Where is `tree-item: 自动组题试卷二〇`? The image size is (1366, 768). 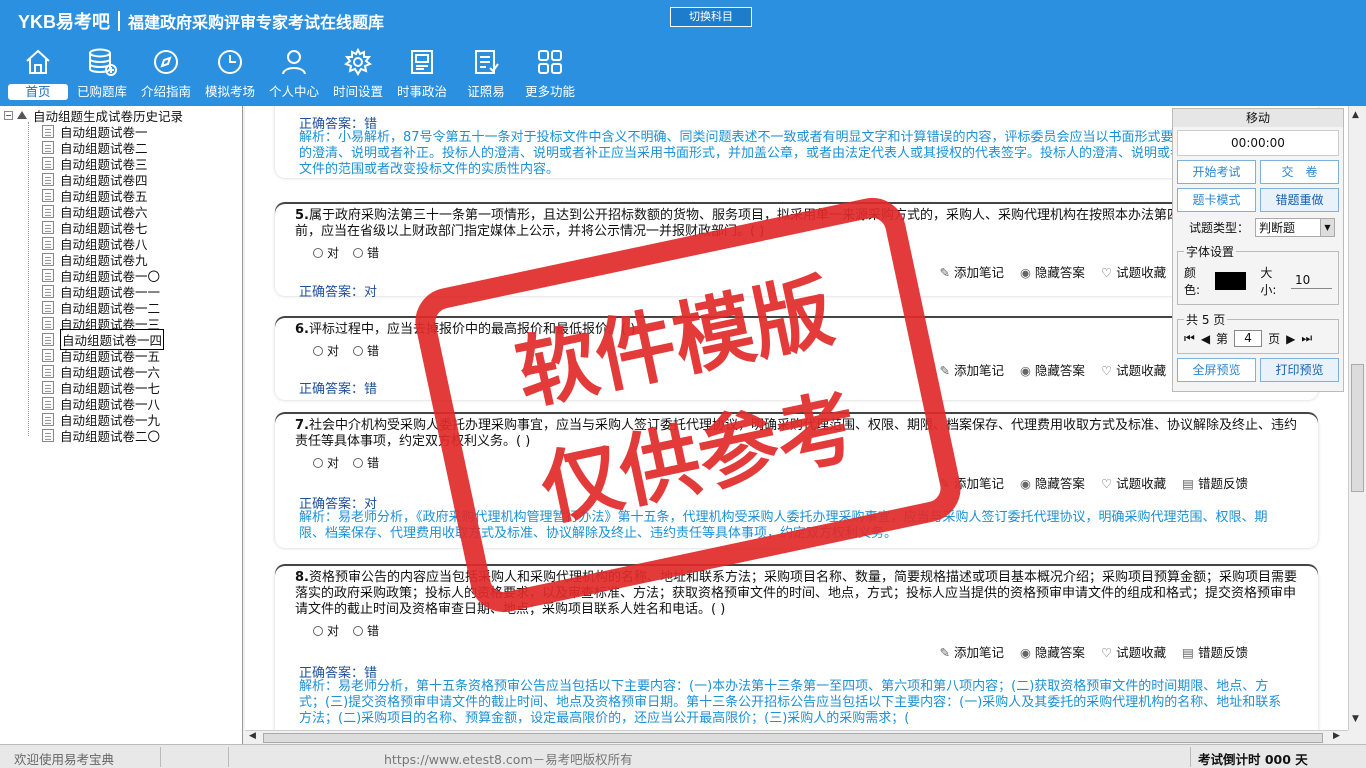
tree-item: 自动组题试卷二〇 is located at coordinates (121, 435).